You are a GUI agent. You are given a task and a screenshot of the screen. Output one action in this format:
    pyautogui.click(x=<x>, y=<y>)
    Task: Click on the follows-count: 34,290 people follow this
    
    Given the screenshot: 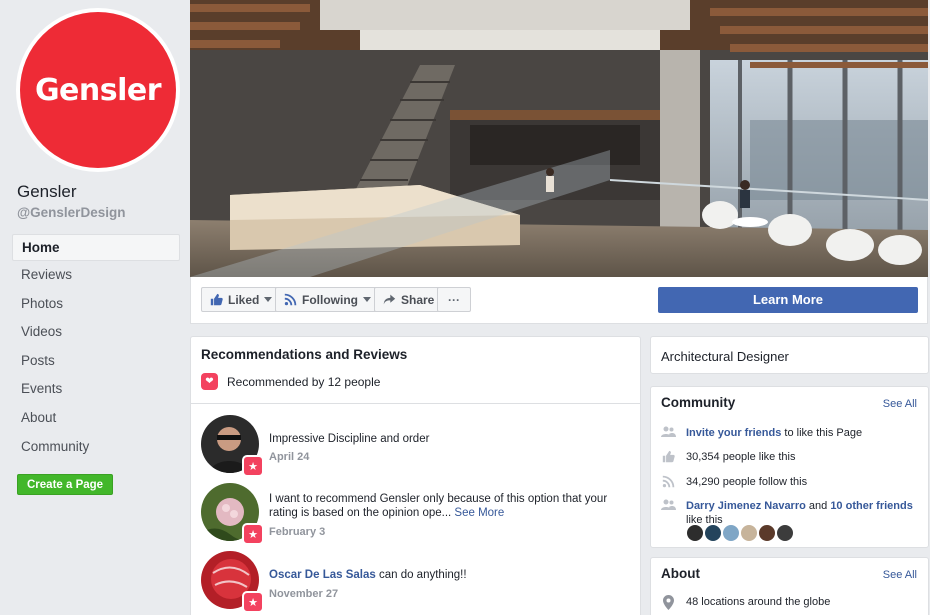 What is the action you would take?
    pyautogui.click(x=747, y=482)
    